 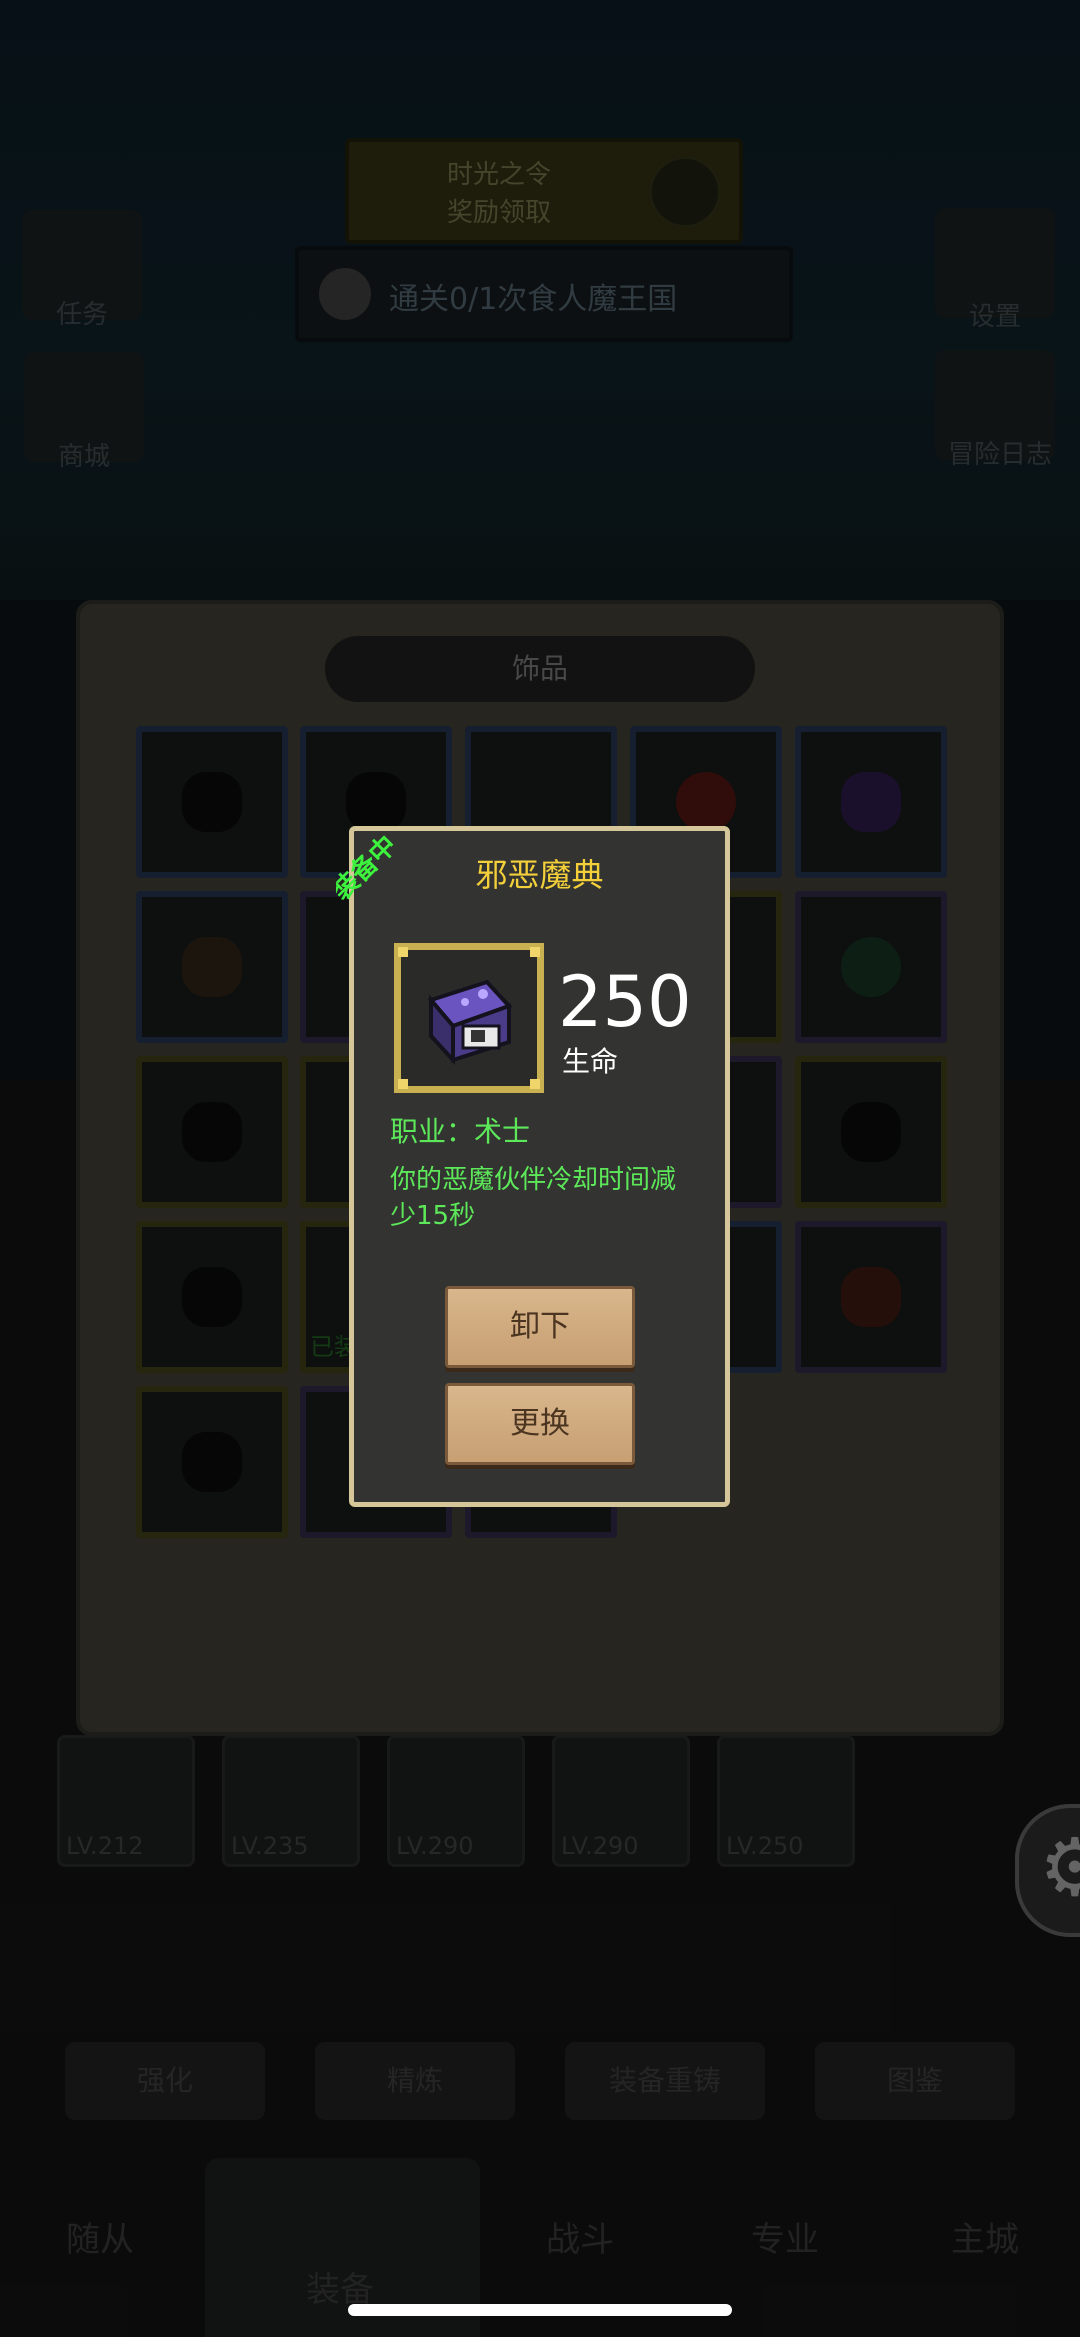 I want to click on item-portrait, so click(x=469, y=1018).